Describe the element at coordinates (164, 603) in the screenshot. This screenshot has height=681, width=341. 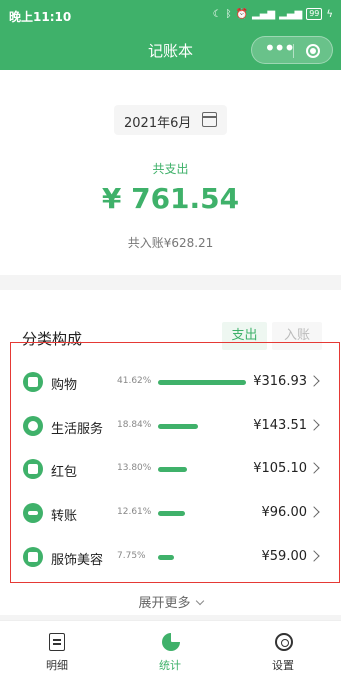
I see `expand-more-label: 展开更多` at that location.